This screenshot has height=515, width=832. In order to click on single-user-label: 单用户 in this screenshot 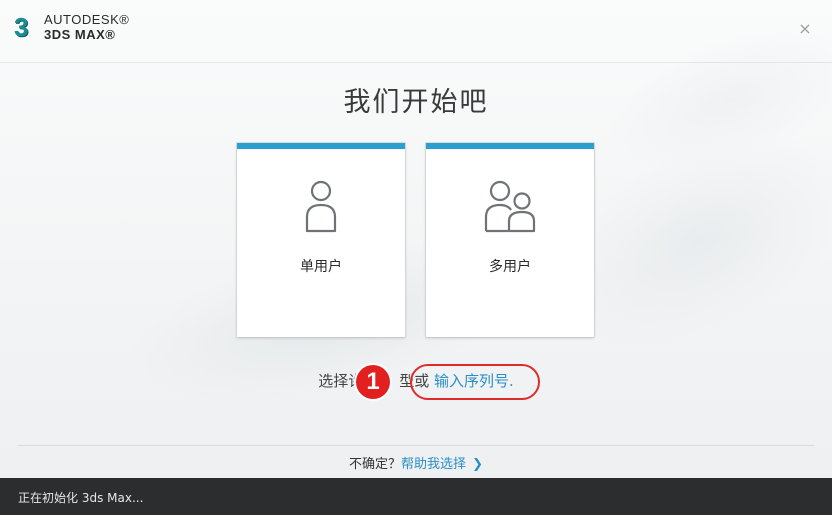, I will do `click(321, 267)`.